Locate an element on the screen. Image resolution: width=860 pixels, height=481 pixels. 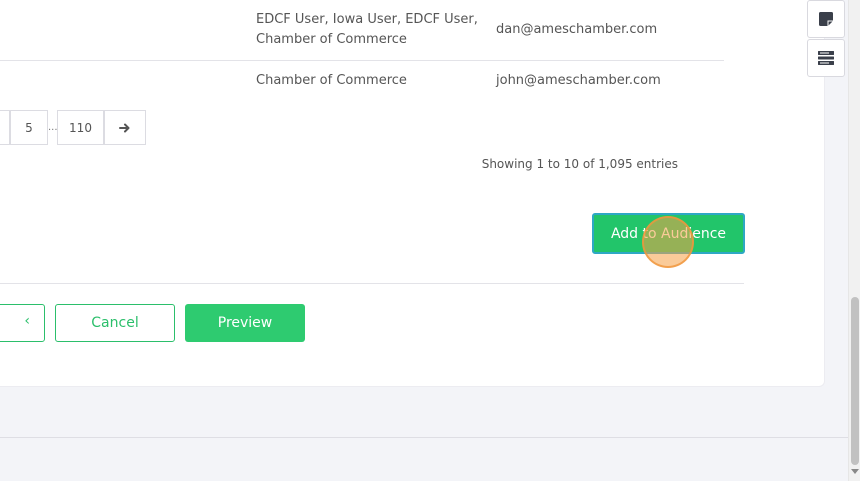
table-cell-groups: Chamber of Commerce is located at coordinates (331, 80).